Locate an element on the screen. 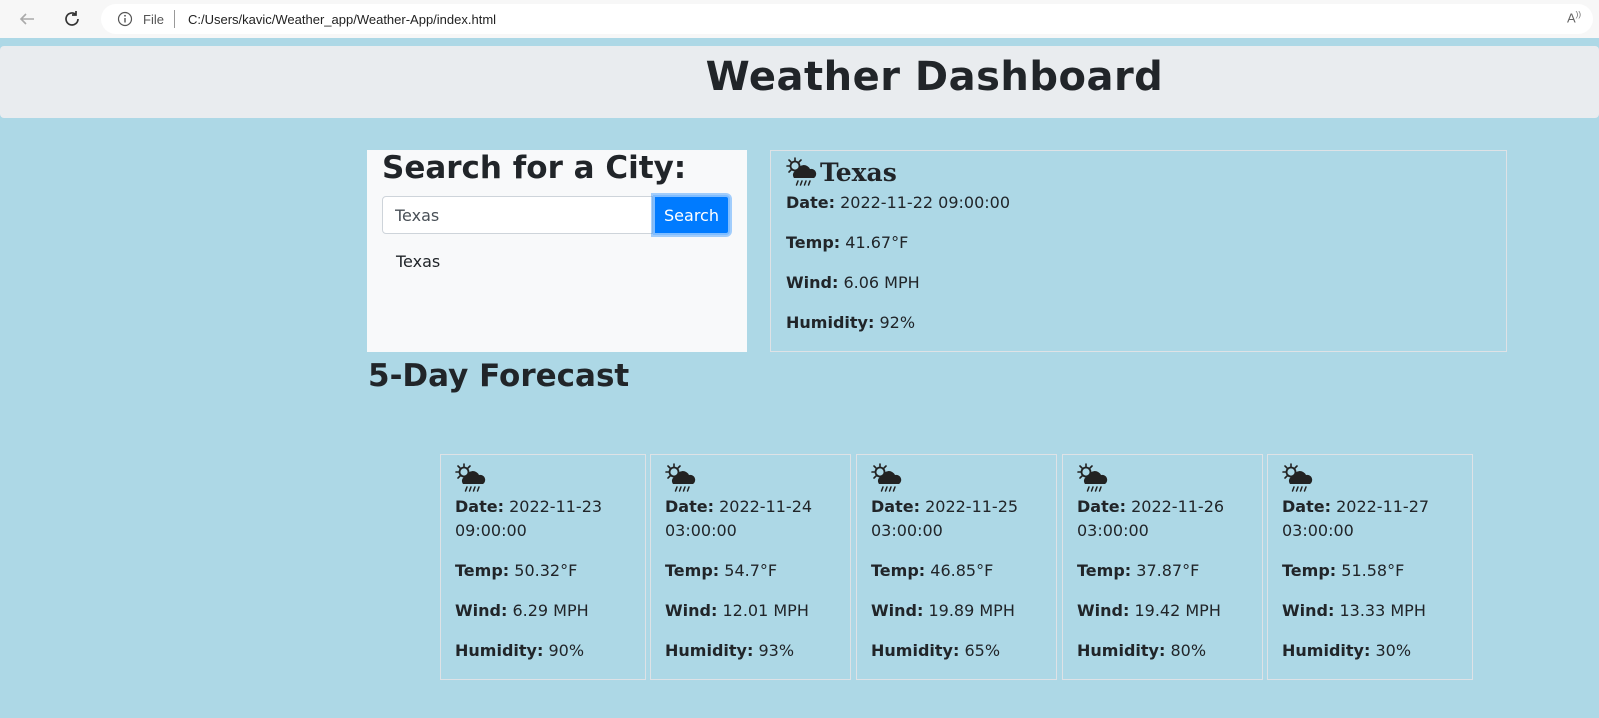 This screenshot has width=1599, height=718. current-temp: Temp: 41.67°F is located at coordinates (847, 242).